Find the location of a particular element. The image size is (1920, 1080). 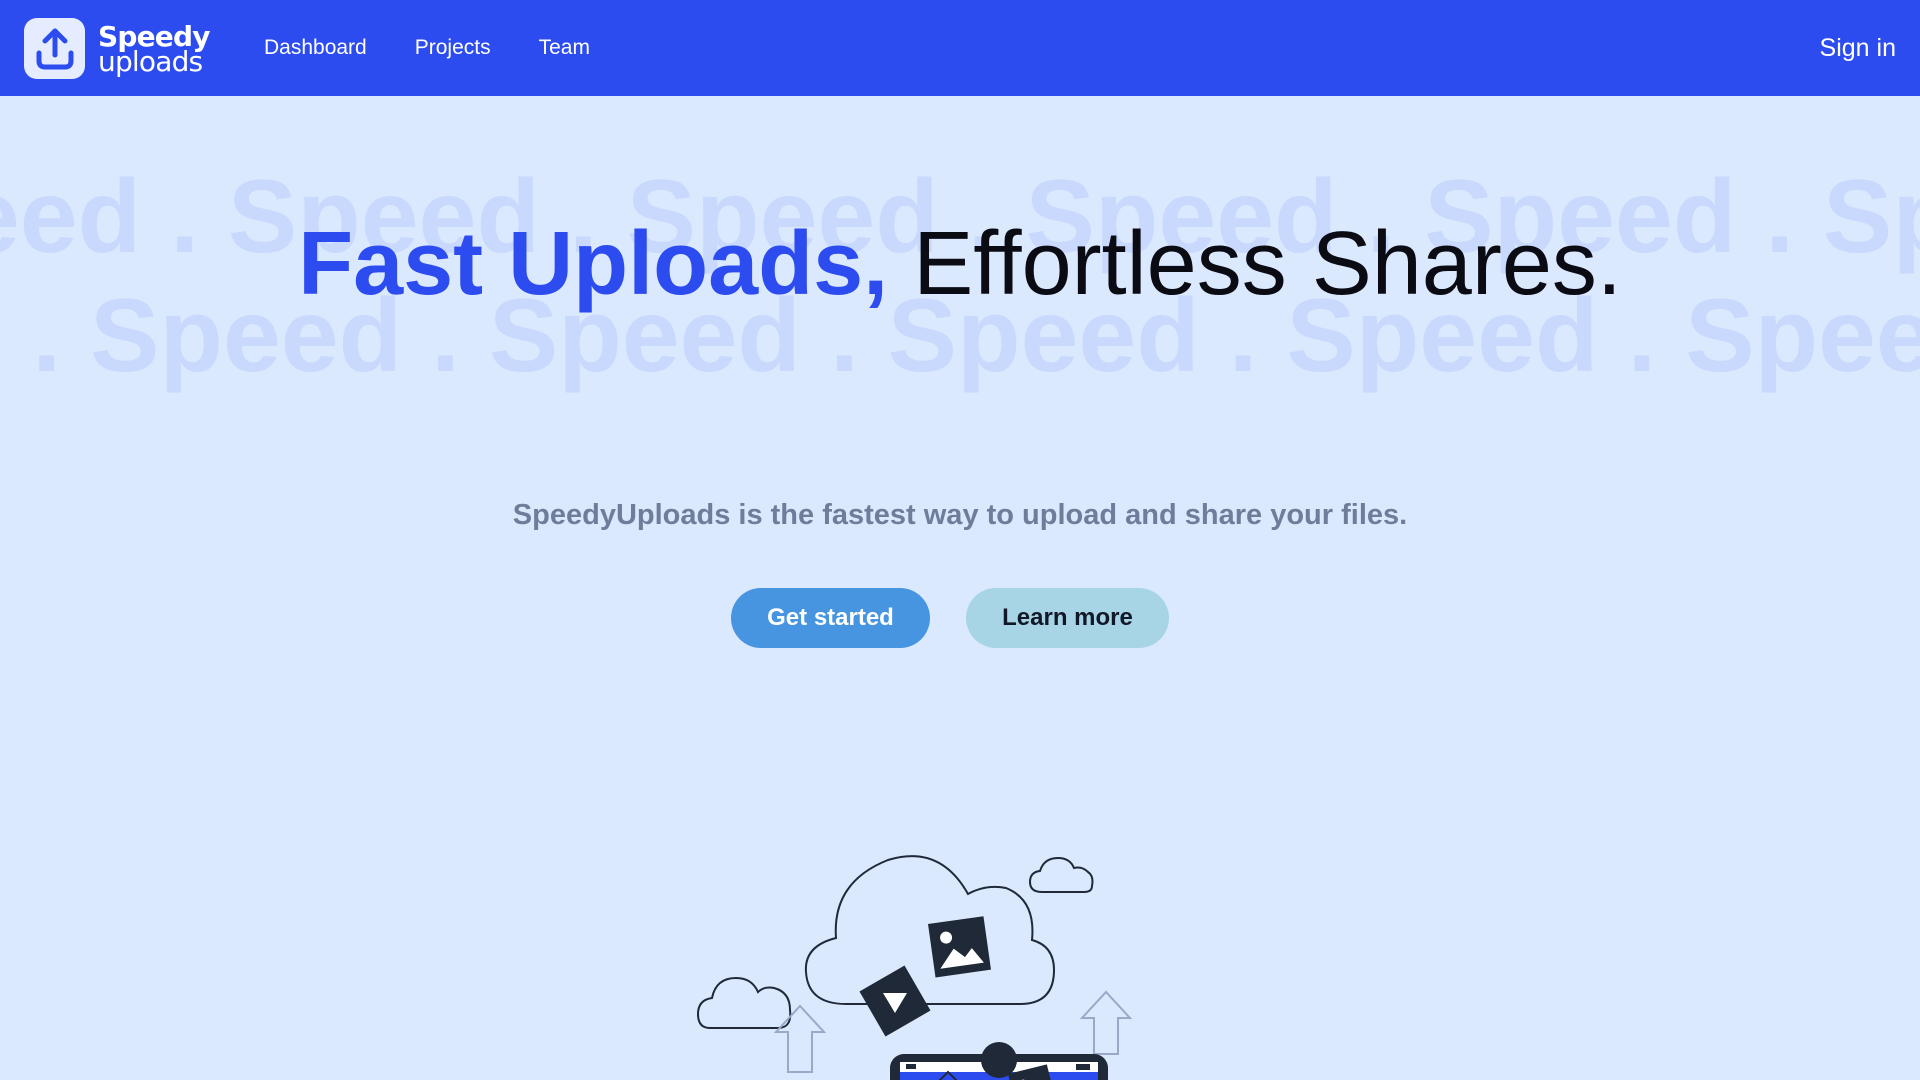

tablet-device-icon is located at coordinates (999, 1061).